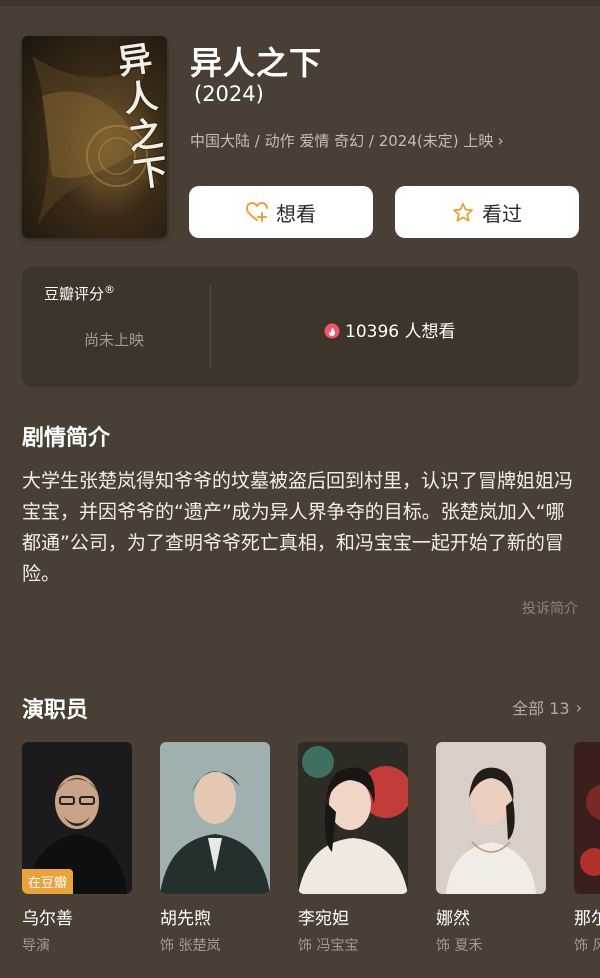 This screenshot has height=978, width=600. What do you see at coordinates (48, 881) in the screenshot?
I see `on-douban-badge: 在豆瓣` at bounding box center [48, 881].